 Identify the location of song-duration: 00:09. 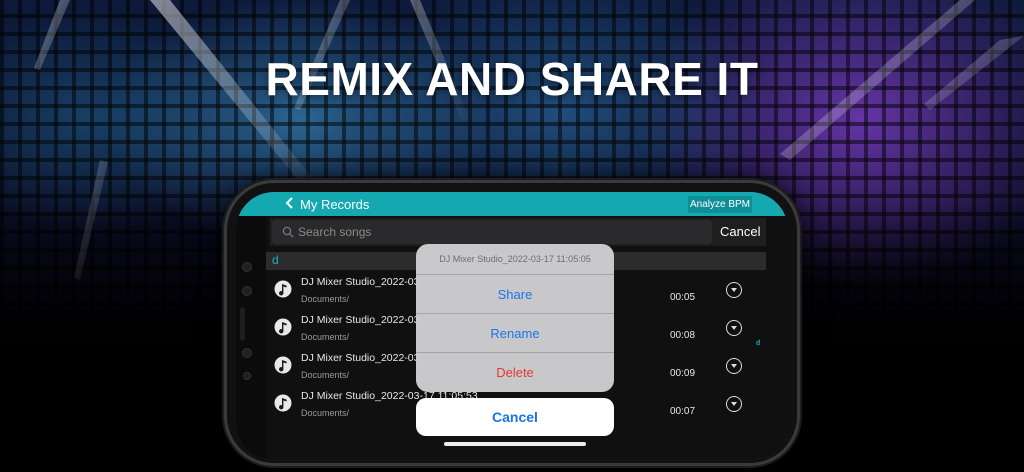
(683, 373).